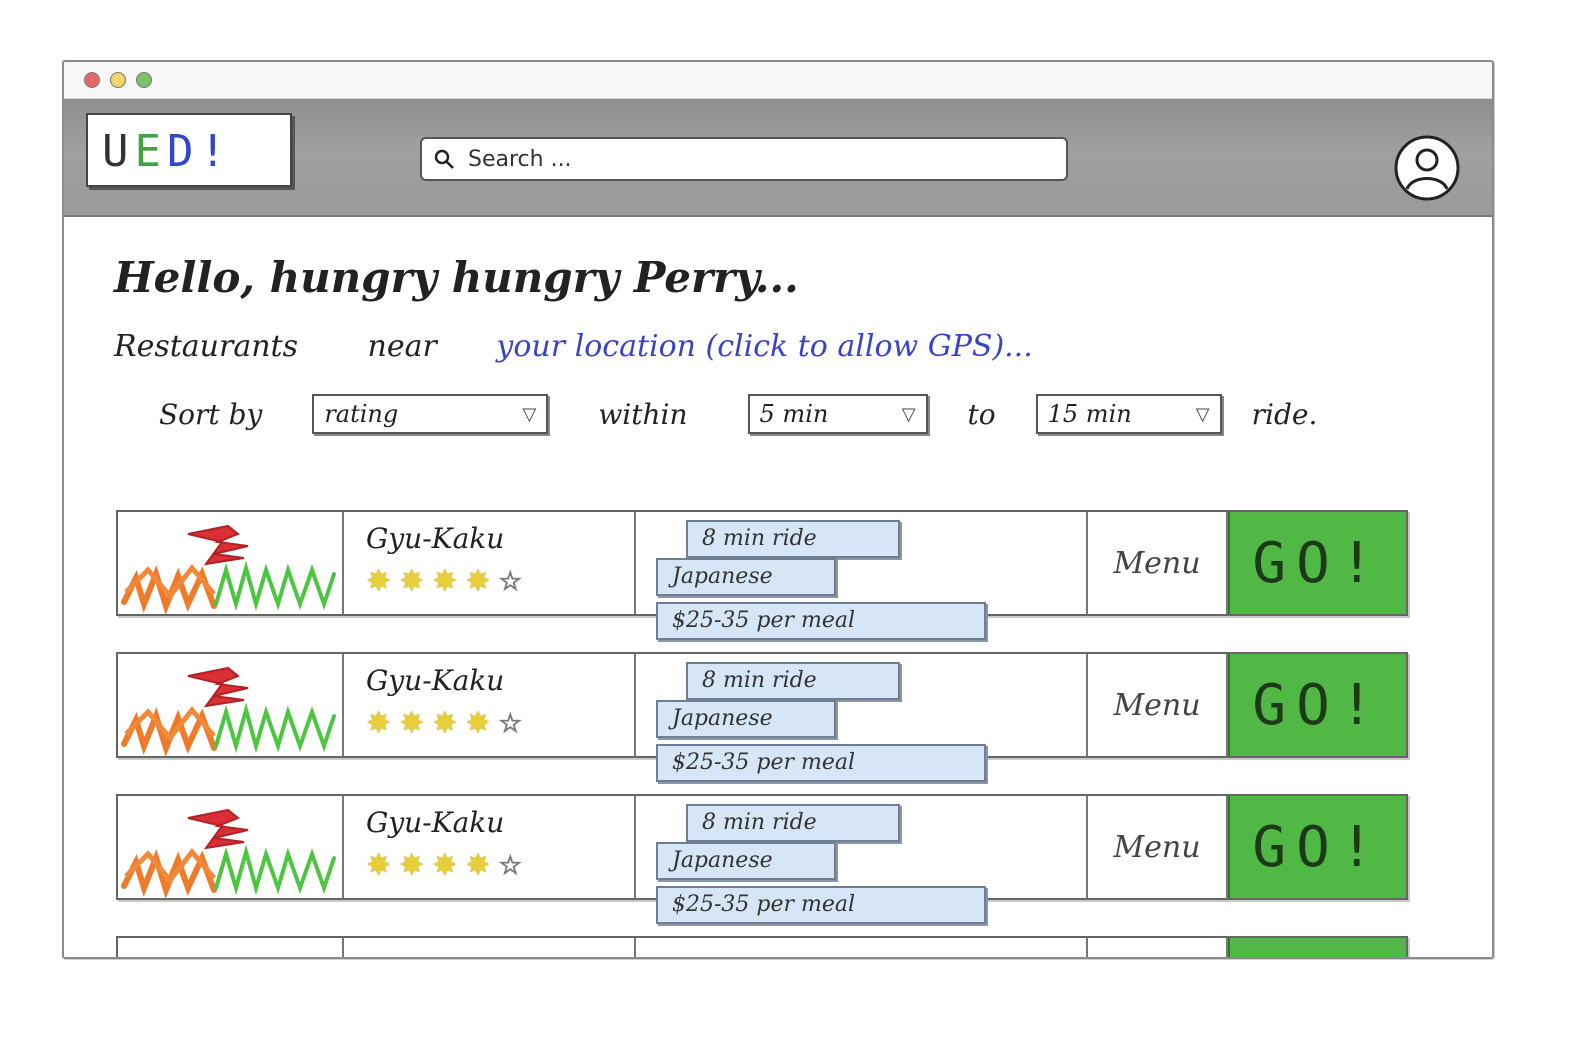  I want to click on menu-cell, so click(1158, 947).